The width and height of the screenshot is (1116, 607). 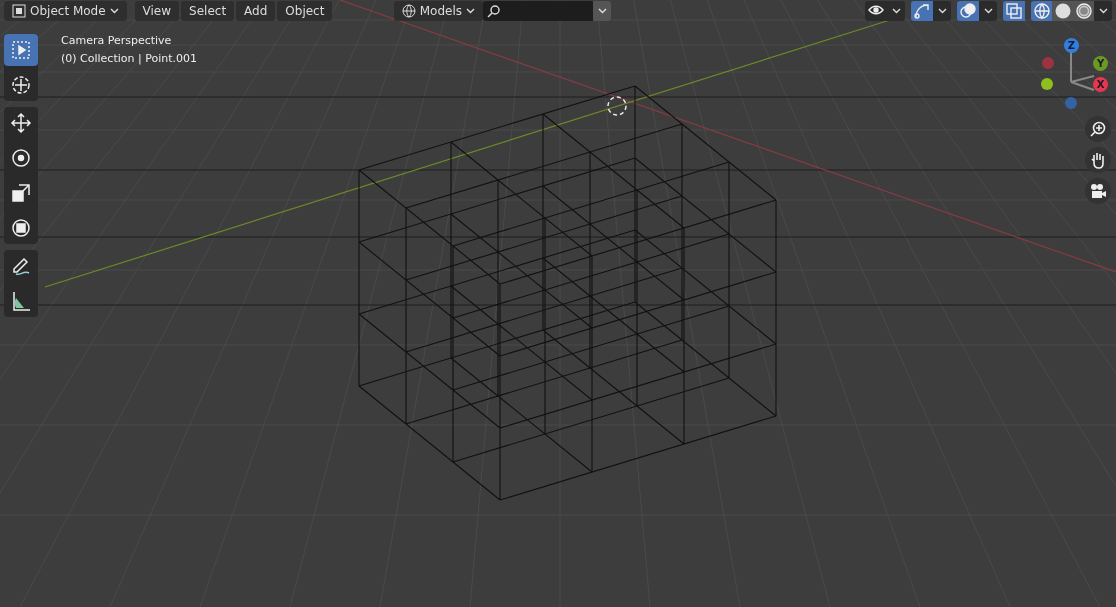 I want to click on axis-label: Y, so click(x=1100, y=63).